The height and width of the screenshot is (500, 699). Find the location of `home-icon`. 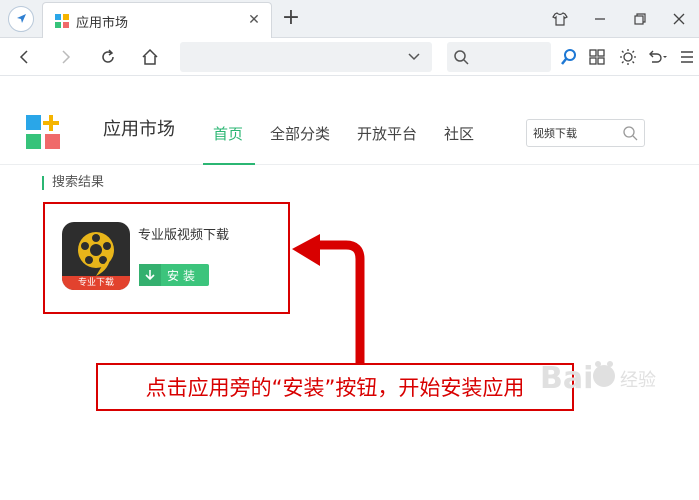

home-icon is located at coordinates (150, 57).